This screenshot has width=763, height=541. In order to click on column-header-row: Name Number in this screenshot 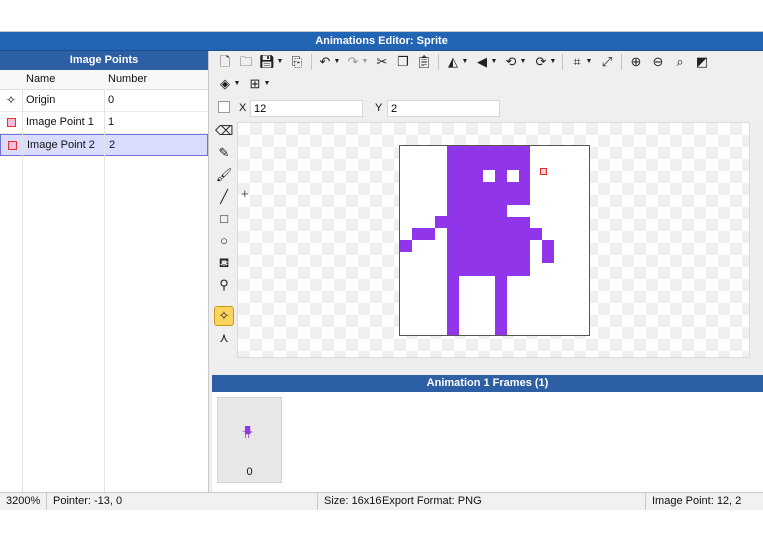, I will do `click(104, 80)`.